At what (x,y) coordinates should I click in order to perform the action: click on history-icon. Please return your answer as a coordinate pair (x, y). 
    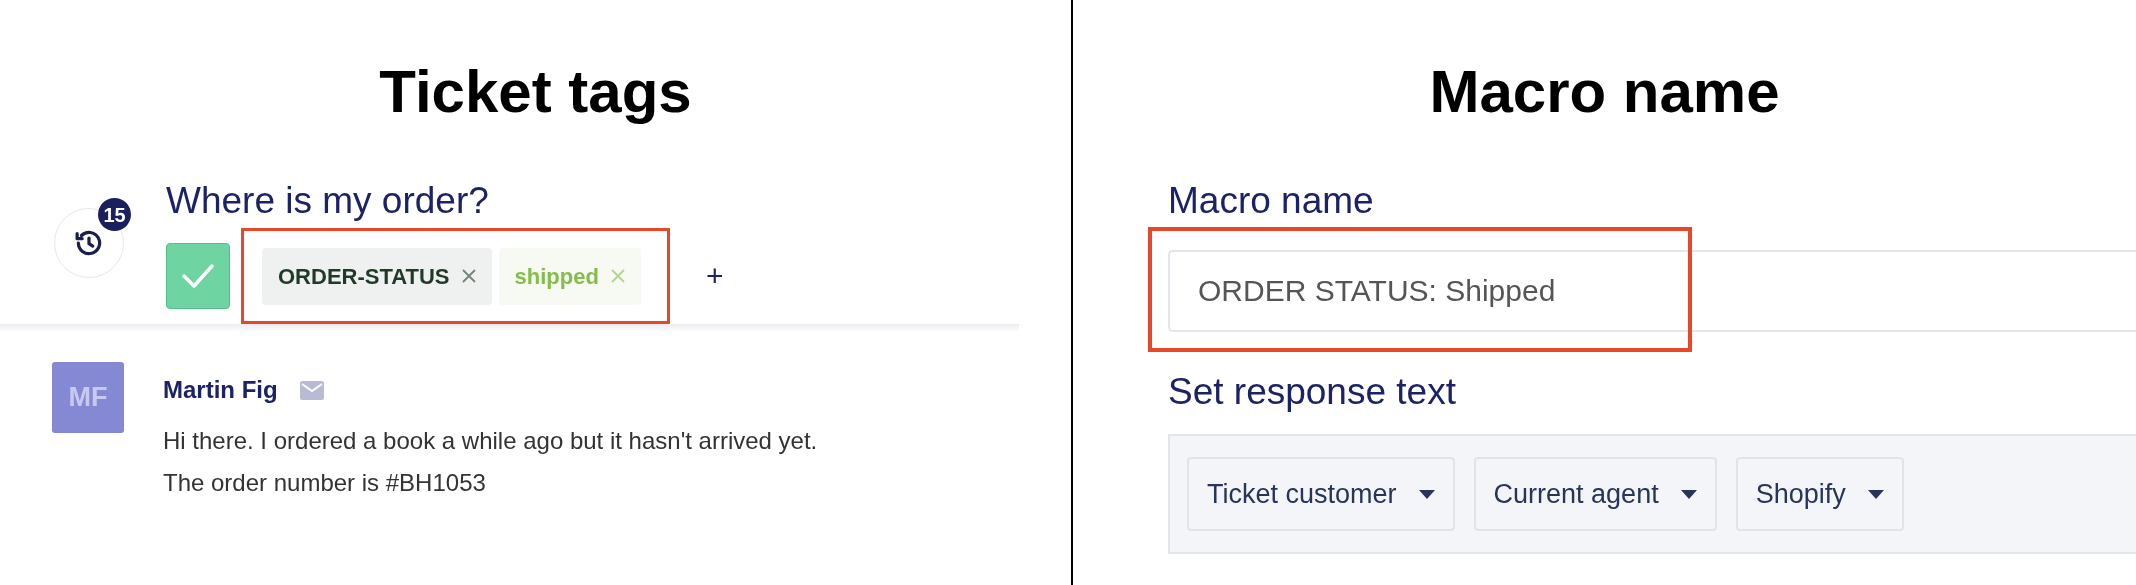
    Looking at the image, I should click on (89, 243).